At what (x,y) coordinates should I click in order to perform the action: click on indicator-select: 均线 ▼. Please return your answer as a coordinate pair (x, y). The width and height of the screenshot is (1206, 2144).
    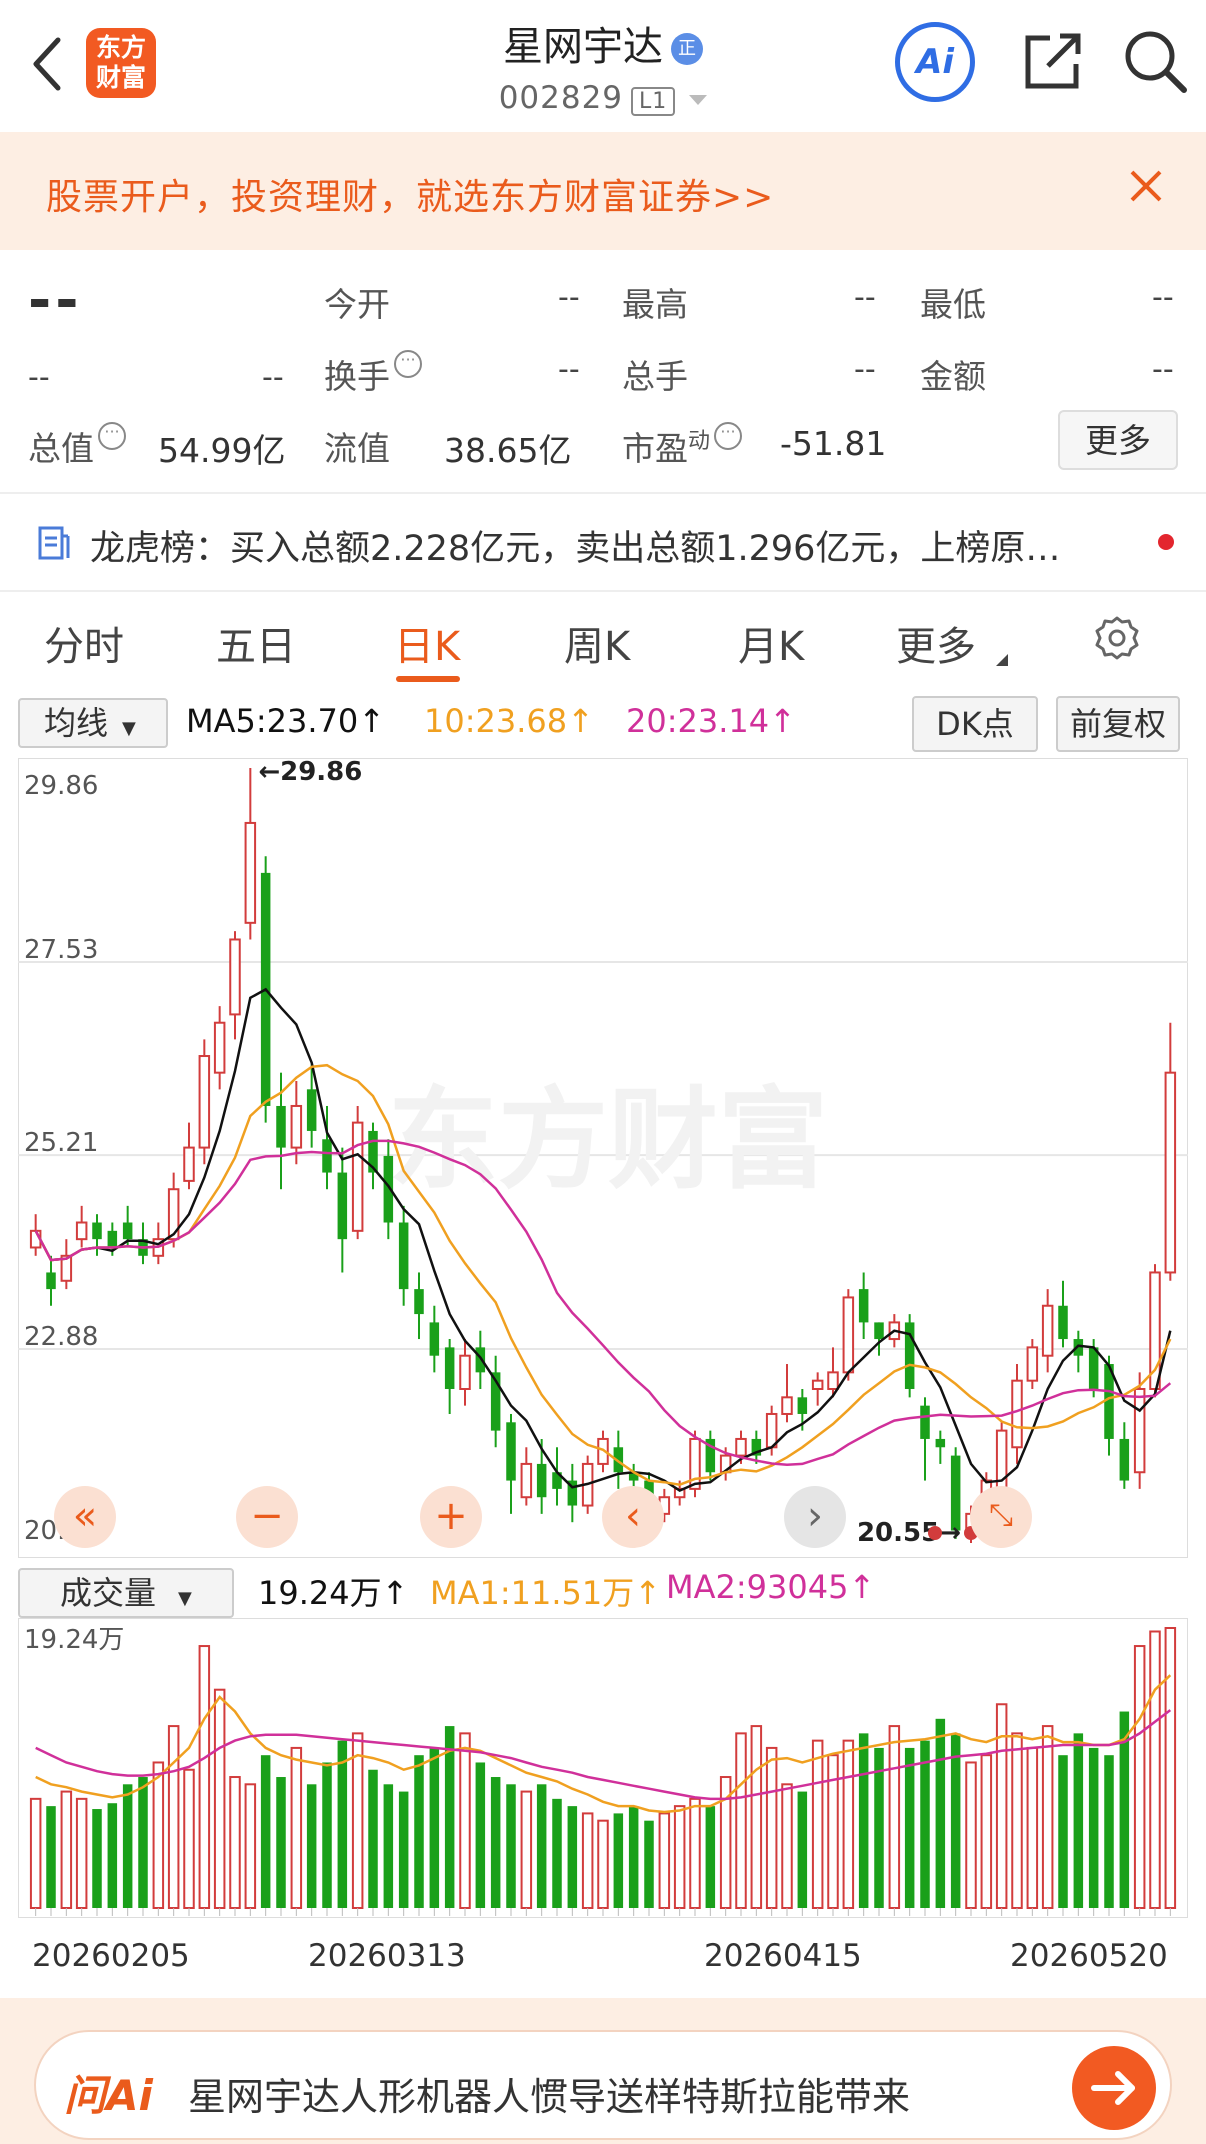
    Looking at the image, I should click on (93, 723).